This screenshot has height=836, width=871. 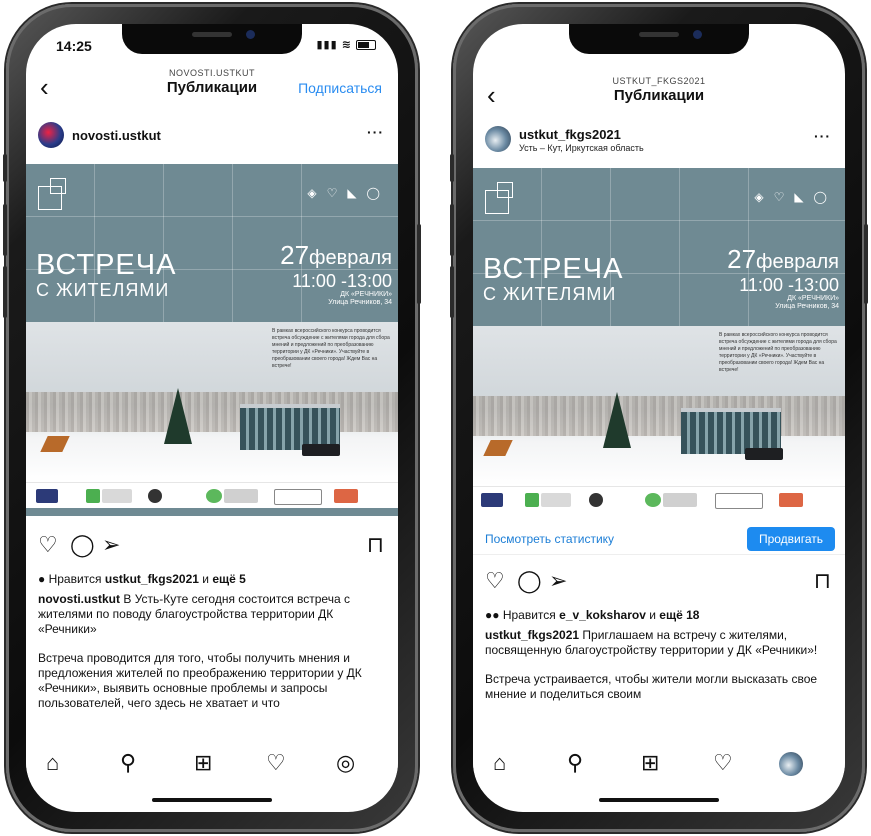 I want to click on wifi-icon: ≋, so click(x=346, y=45).